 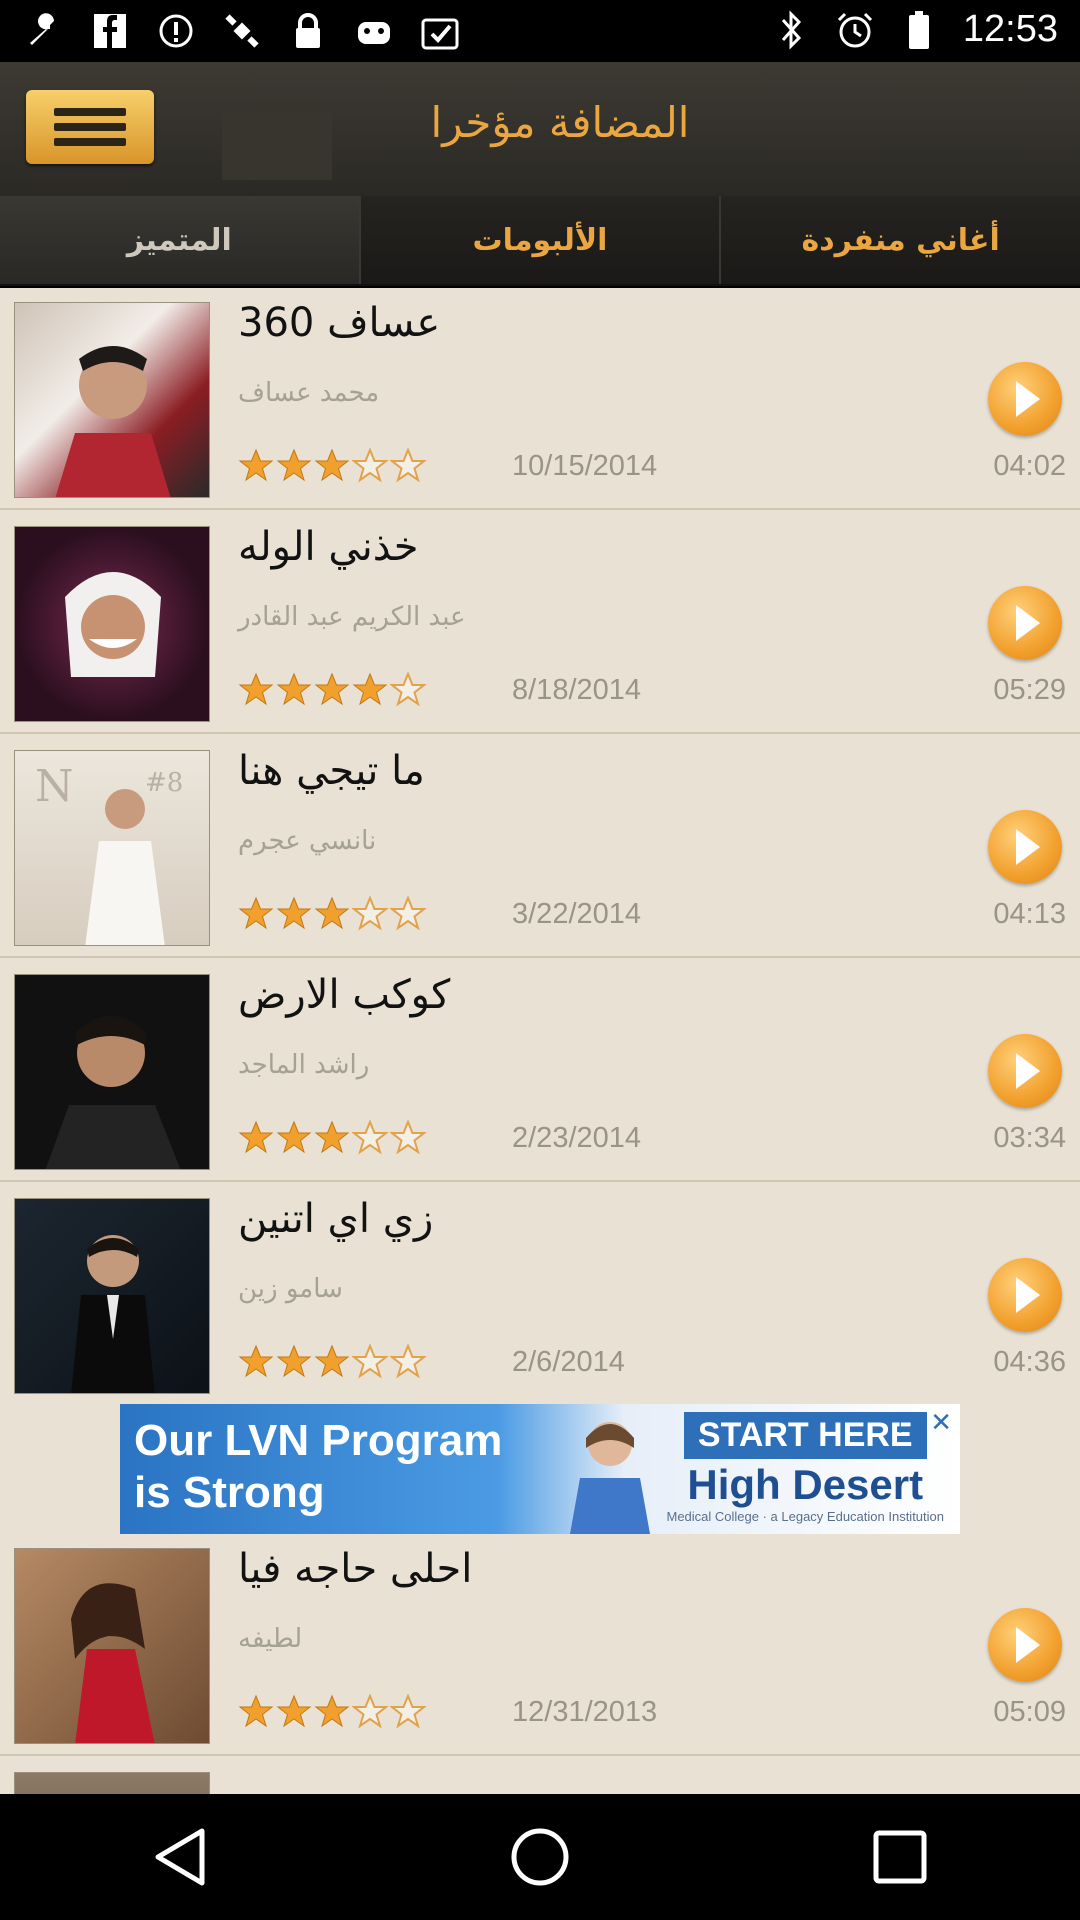 I want to click on wrench-icon, so click(x=44, y=31).